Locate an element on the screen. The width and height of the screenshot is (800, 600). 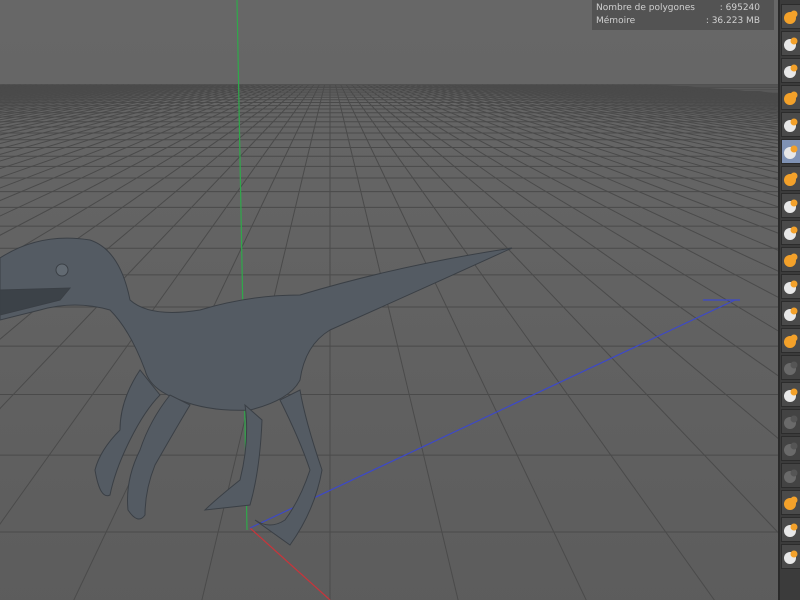
stat-label: Mémoire is located at coordinates (616, 21).